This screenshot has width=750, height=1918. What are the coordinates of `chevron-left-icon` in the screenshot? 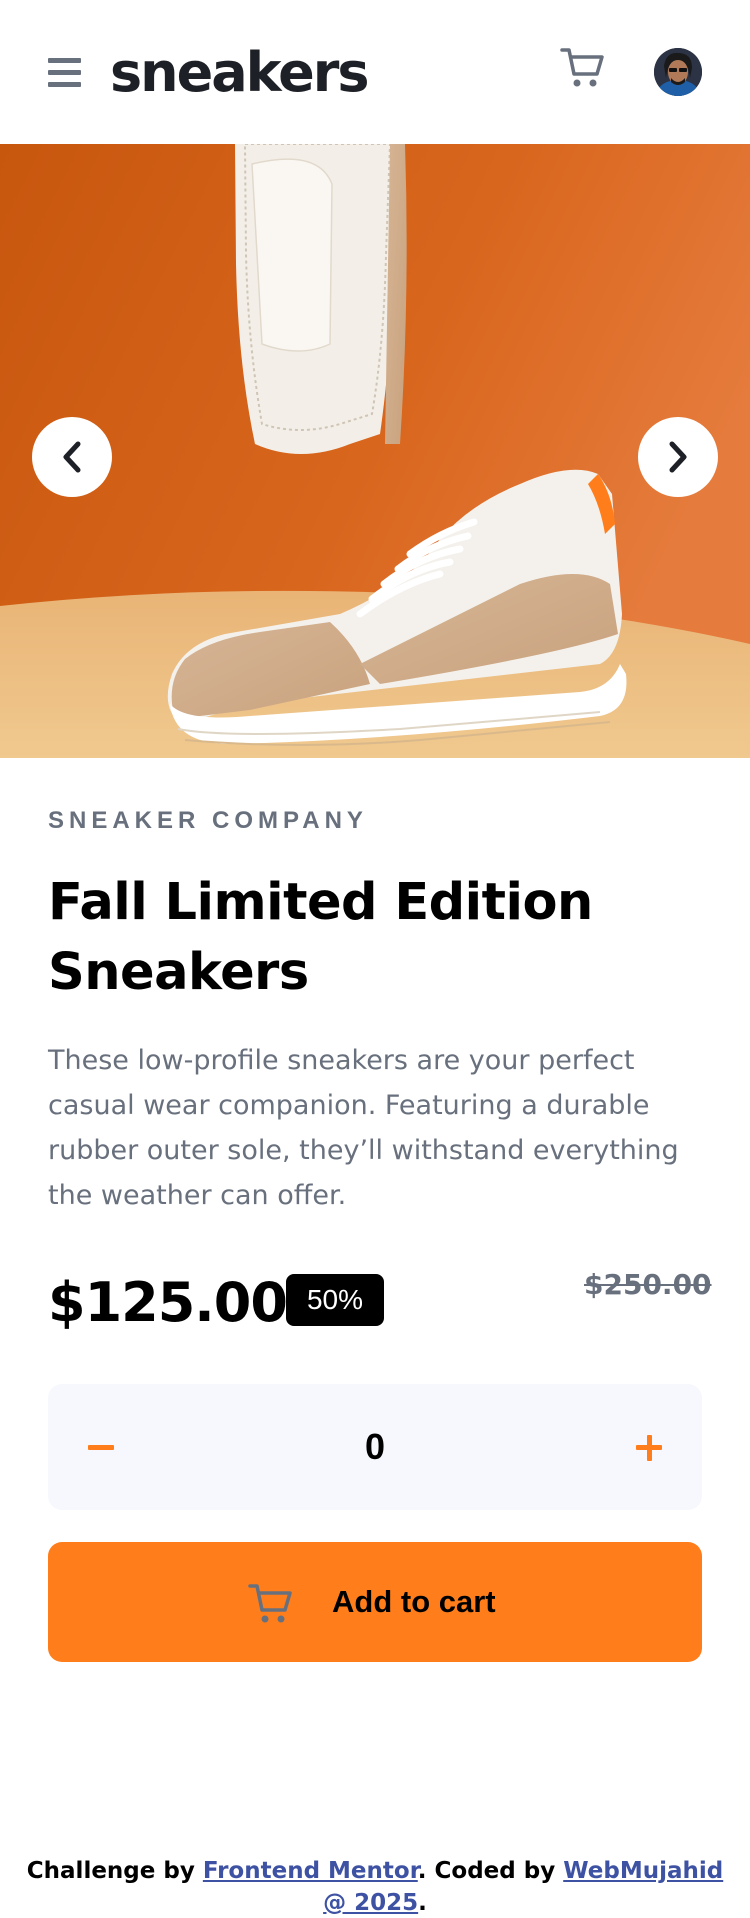 It's located at (72, 457).